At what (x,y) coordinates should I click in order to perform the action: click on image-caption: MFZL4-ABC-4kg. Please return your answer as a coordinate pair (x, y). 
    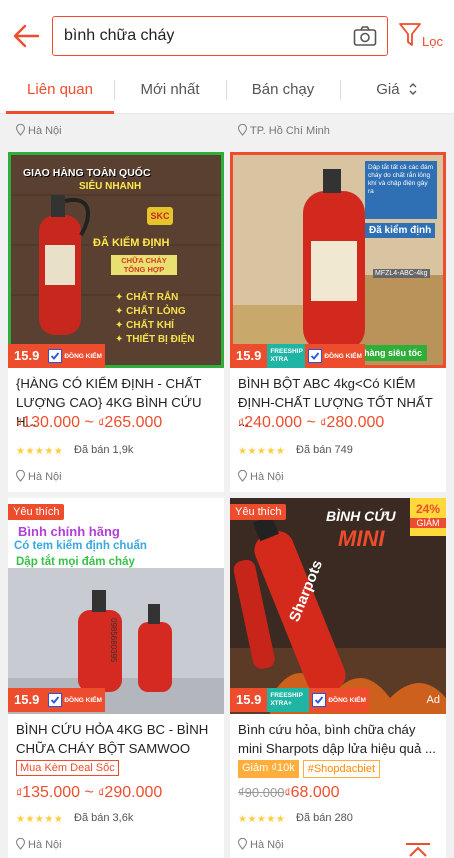
    Looking at the image, I should click on (401, 273).